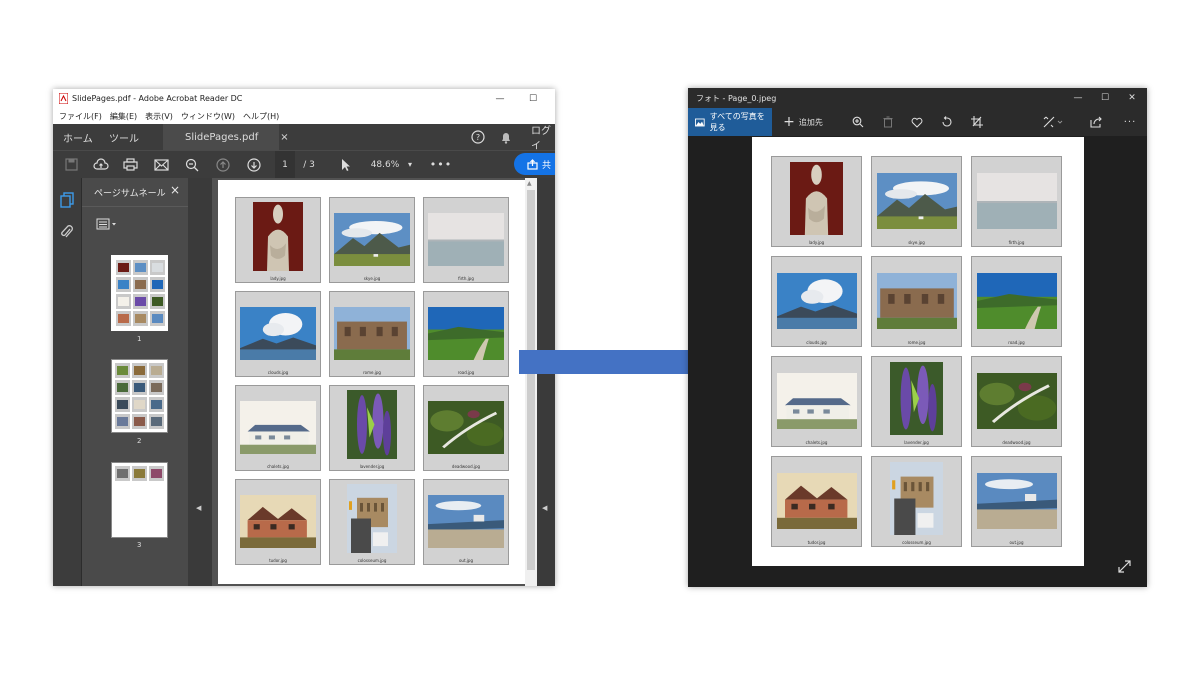 This screenshot has width=1200, height=675. I want to click on bell-icon, so click(506, 137).